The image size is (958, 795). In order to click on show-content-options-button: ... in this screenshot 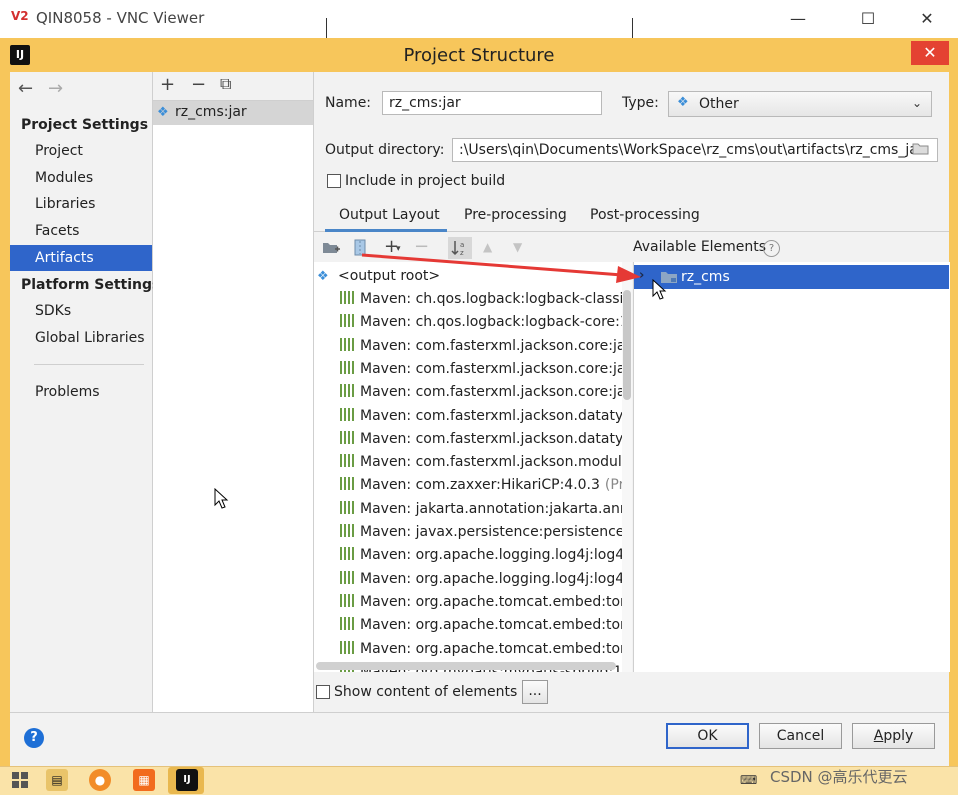, I will do `click(535, 692)`.